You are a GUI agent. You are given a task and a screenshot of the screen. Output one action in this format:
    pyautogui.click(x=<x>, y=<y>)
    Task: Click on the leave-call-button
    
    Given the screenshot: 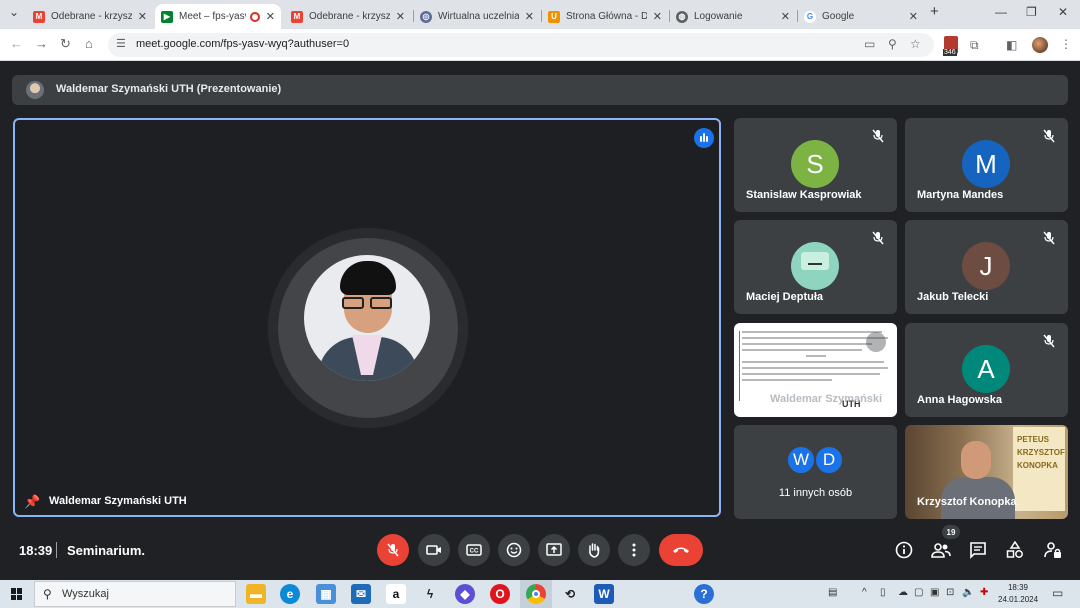 What is the action you would take?
    pyautogui.click(x=681, y=550)
    